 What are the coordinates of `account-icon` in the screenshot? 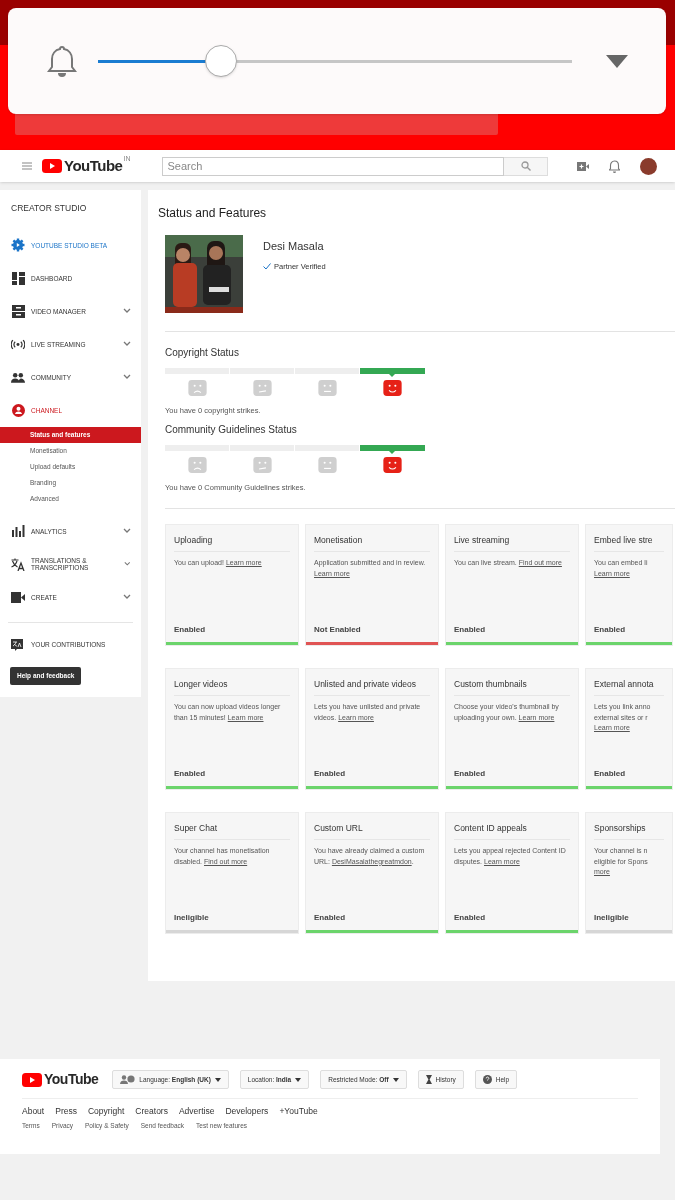 It's located at (18, 410).